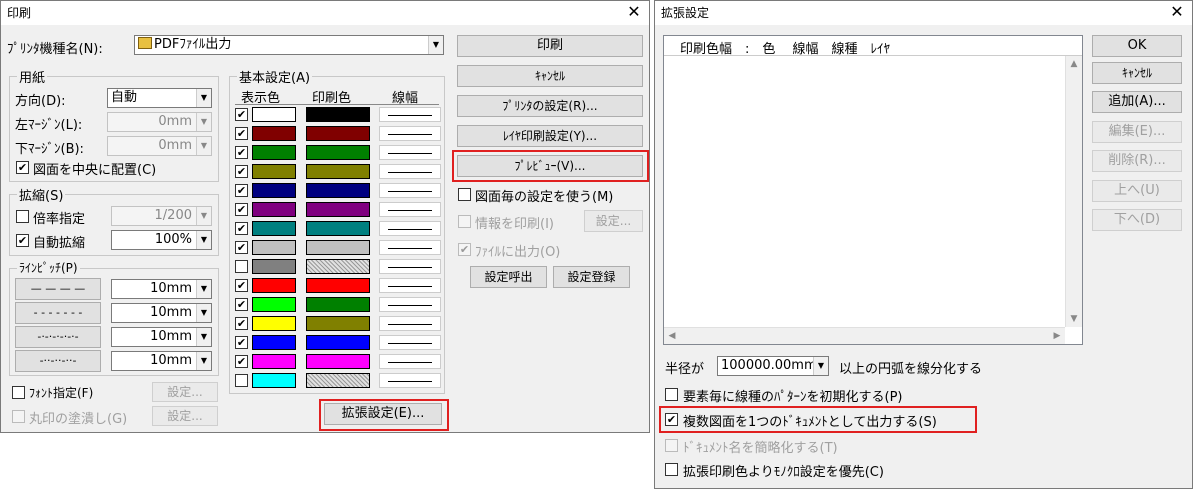 This screenshot has width=1194, height=490. I want to click on move-down-button: 下へ(D), so click(1137, 220).